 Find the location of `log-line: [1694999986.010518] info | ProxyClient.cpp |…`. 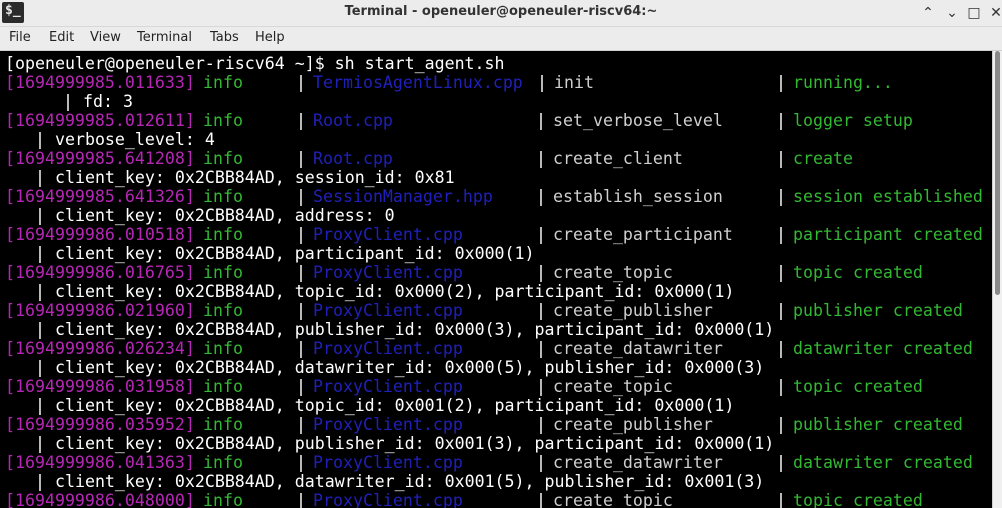

log-line: [1694999986.010518] info | ProxyClient.cpp |… is located at coordinates (496, 234).